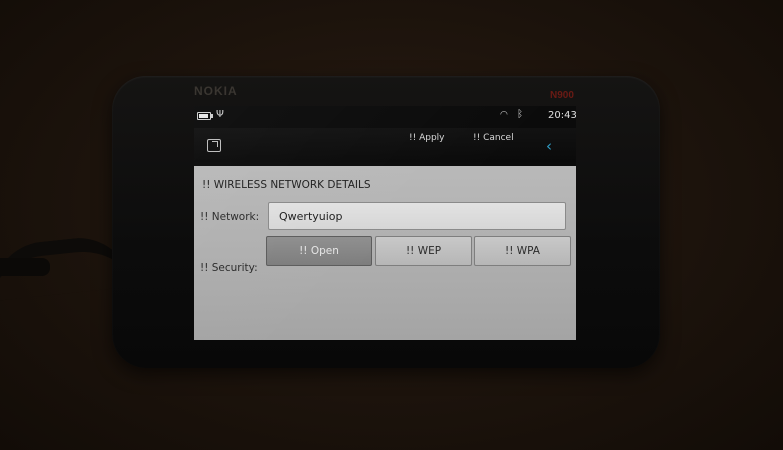 Image resolution: width=783 pixels, height=450 pixels. I want to click on model-label: N900, so click(562, 95).